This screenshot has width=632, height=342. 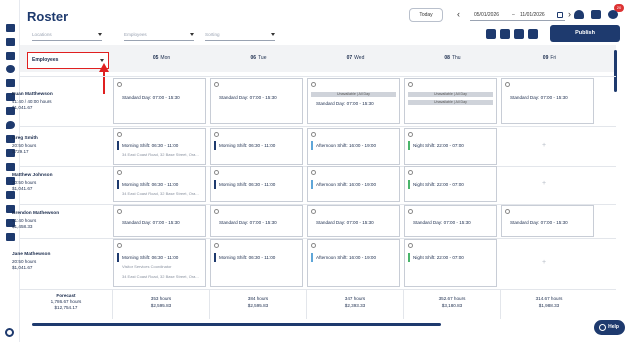 I want to click on mail-icon, so click(x=596, y=14).